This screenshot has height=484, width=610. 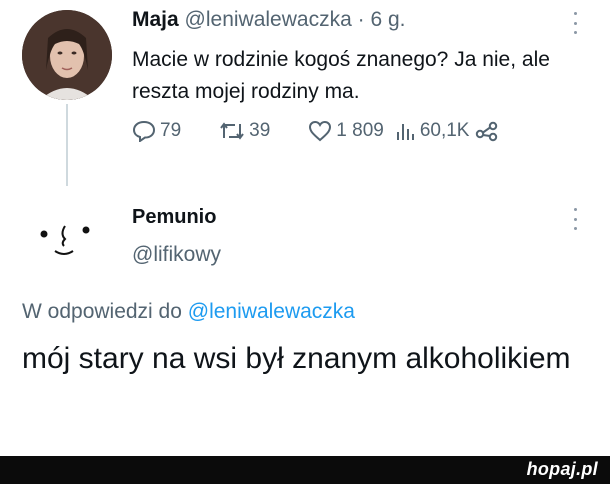 I want to click on retweet-count: 39, so click(x=260, y=130).